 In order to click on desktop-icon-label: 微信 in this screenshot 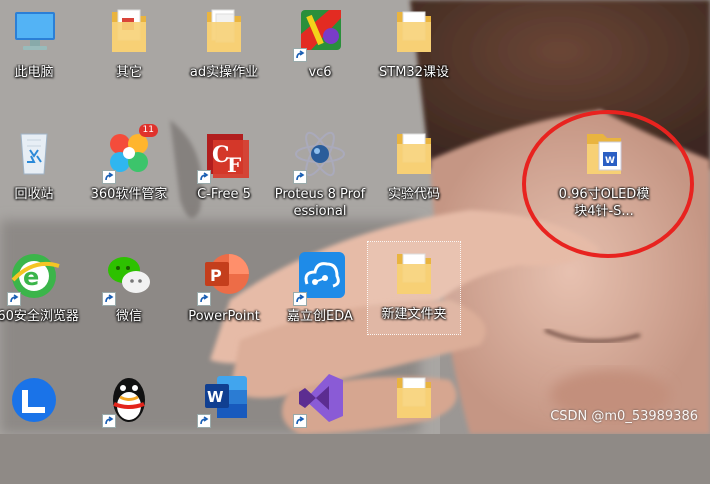, I will do `click(128, 316)`.